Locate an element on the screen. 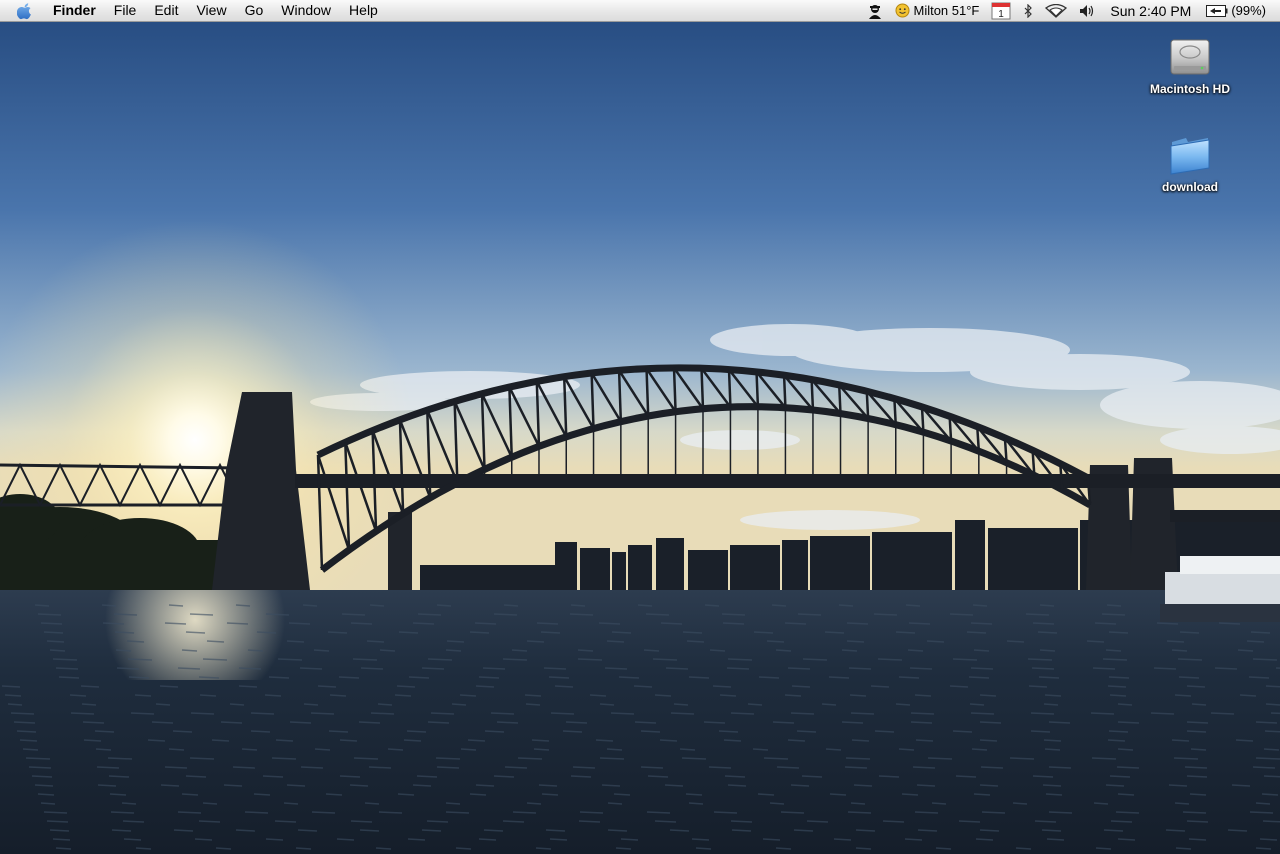 The width and height of the screenshot is (1280, 854). volume-icon is located at coordinates (1087, 10).